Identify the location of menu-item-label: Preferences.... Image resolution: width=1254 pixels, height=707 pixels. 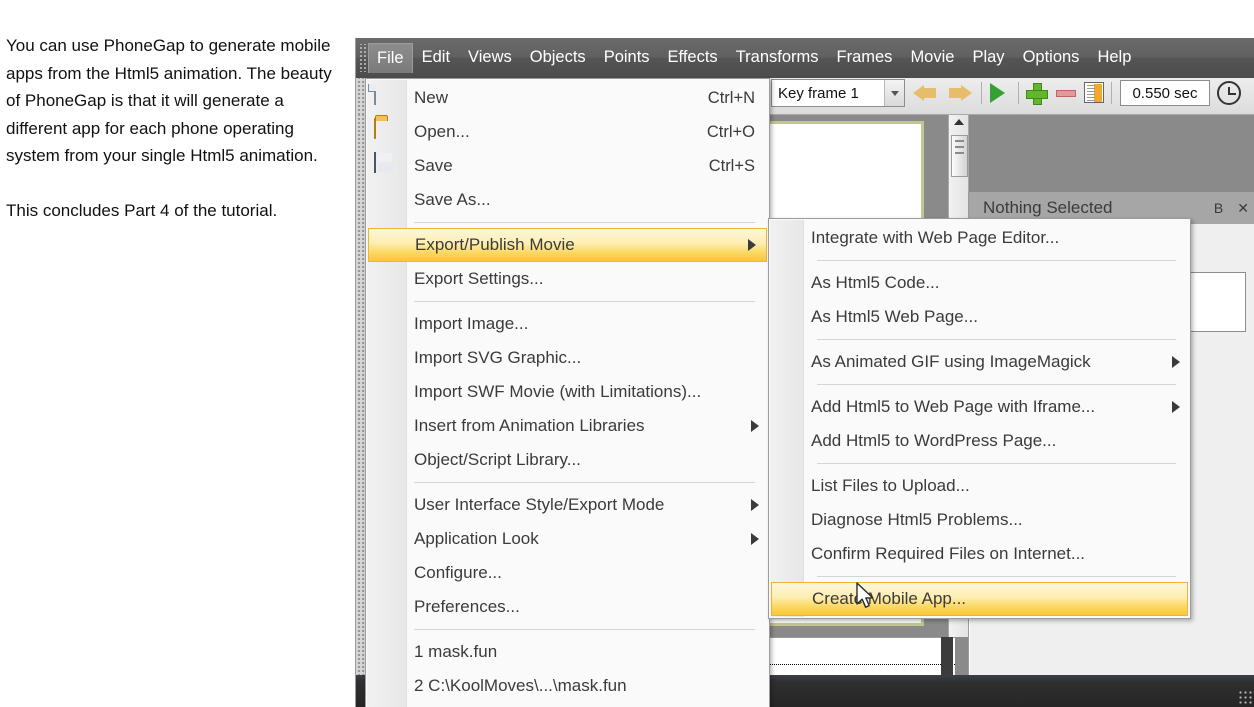
(467, 606).